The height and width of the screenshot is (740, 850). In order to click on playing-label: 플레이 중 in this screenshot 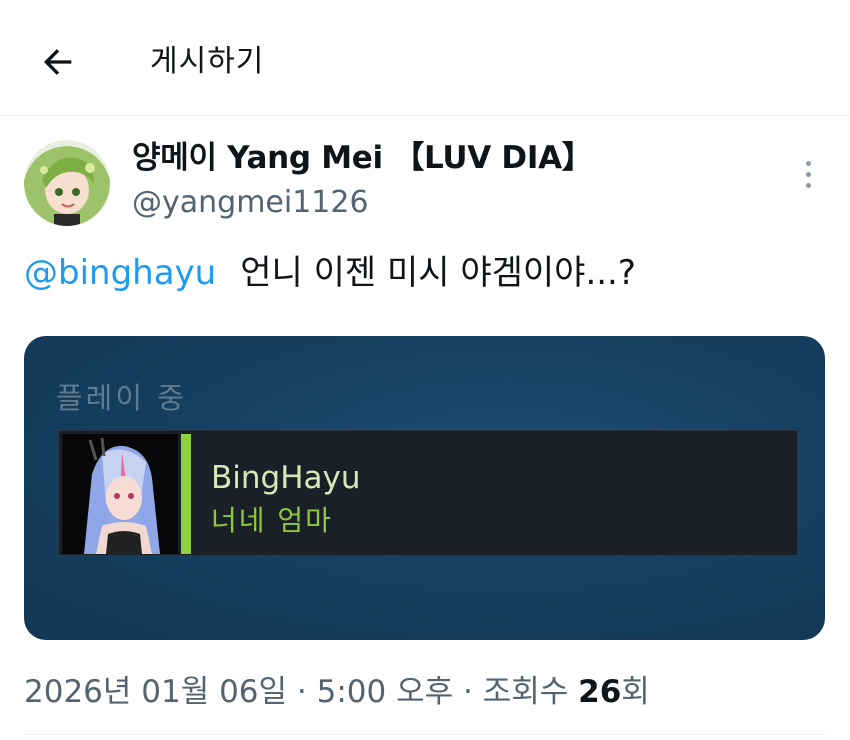, I will do `click(121, 398)`.